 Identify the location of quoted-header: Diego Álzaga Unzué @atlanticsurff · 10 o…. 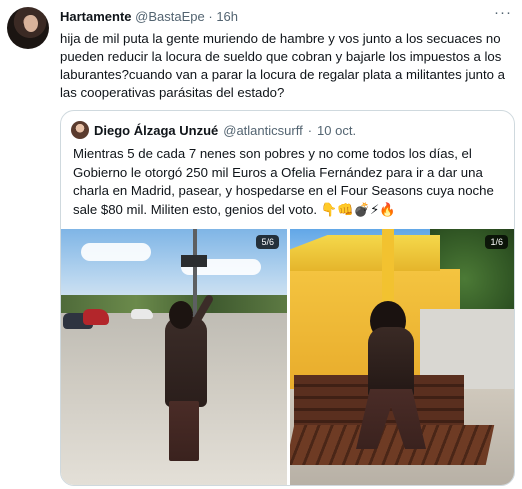
(213, 130).